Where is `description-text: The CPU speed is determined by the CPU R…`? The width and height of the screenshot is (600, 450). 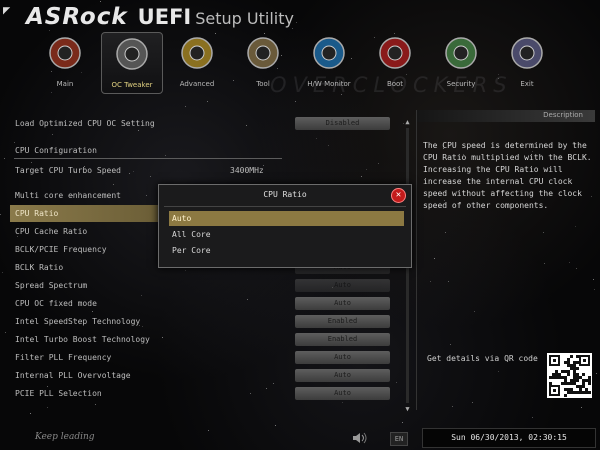
description-text: The CPU speed is determined by the CPU R… is located at coordinates (507, 175).